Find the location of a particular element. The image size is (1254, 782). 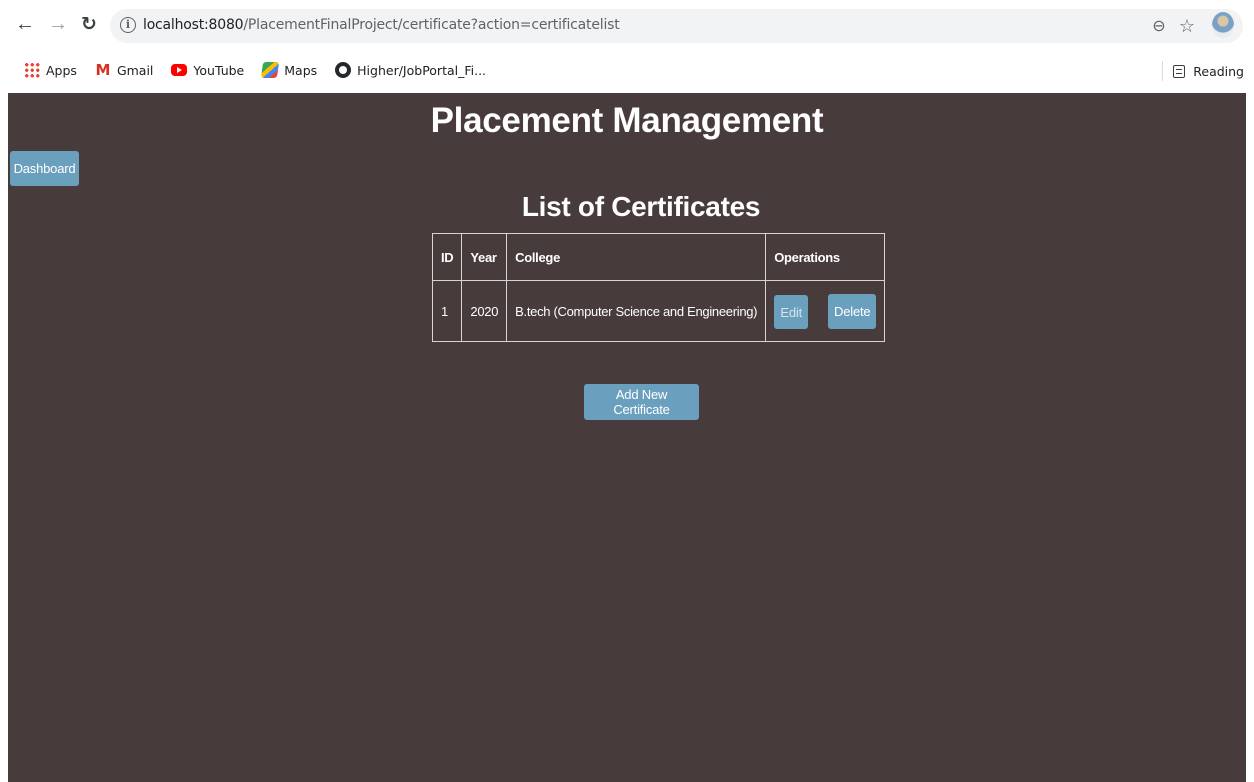

add-new-certificate-button: Add New Certificate is located at coordinates (641, 402).